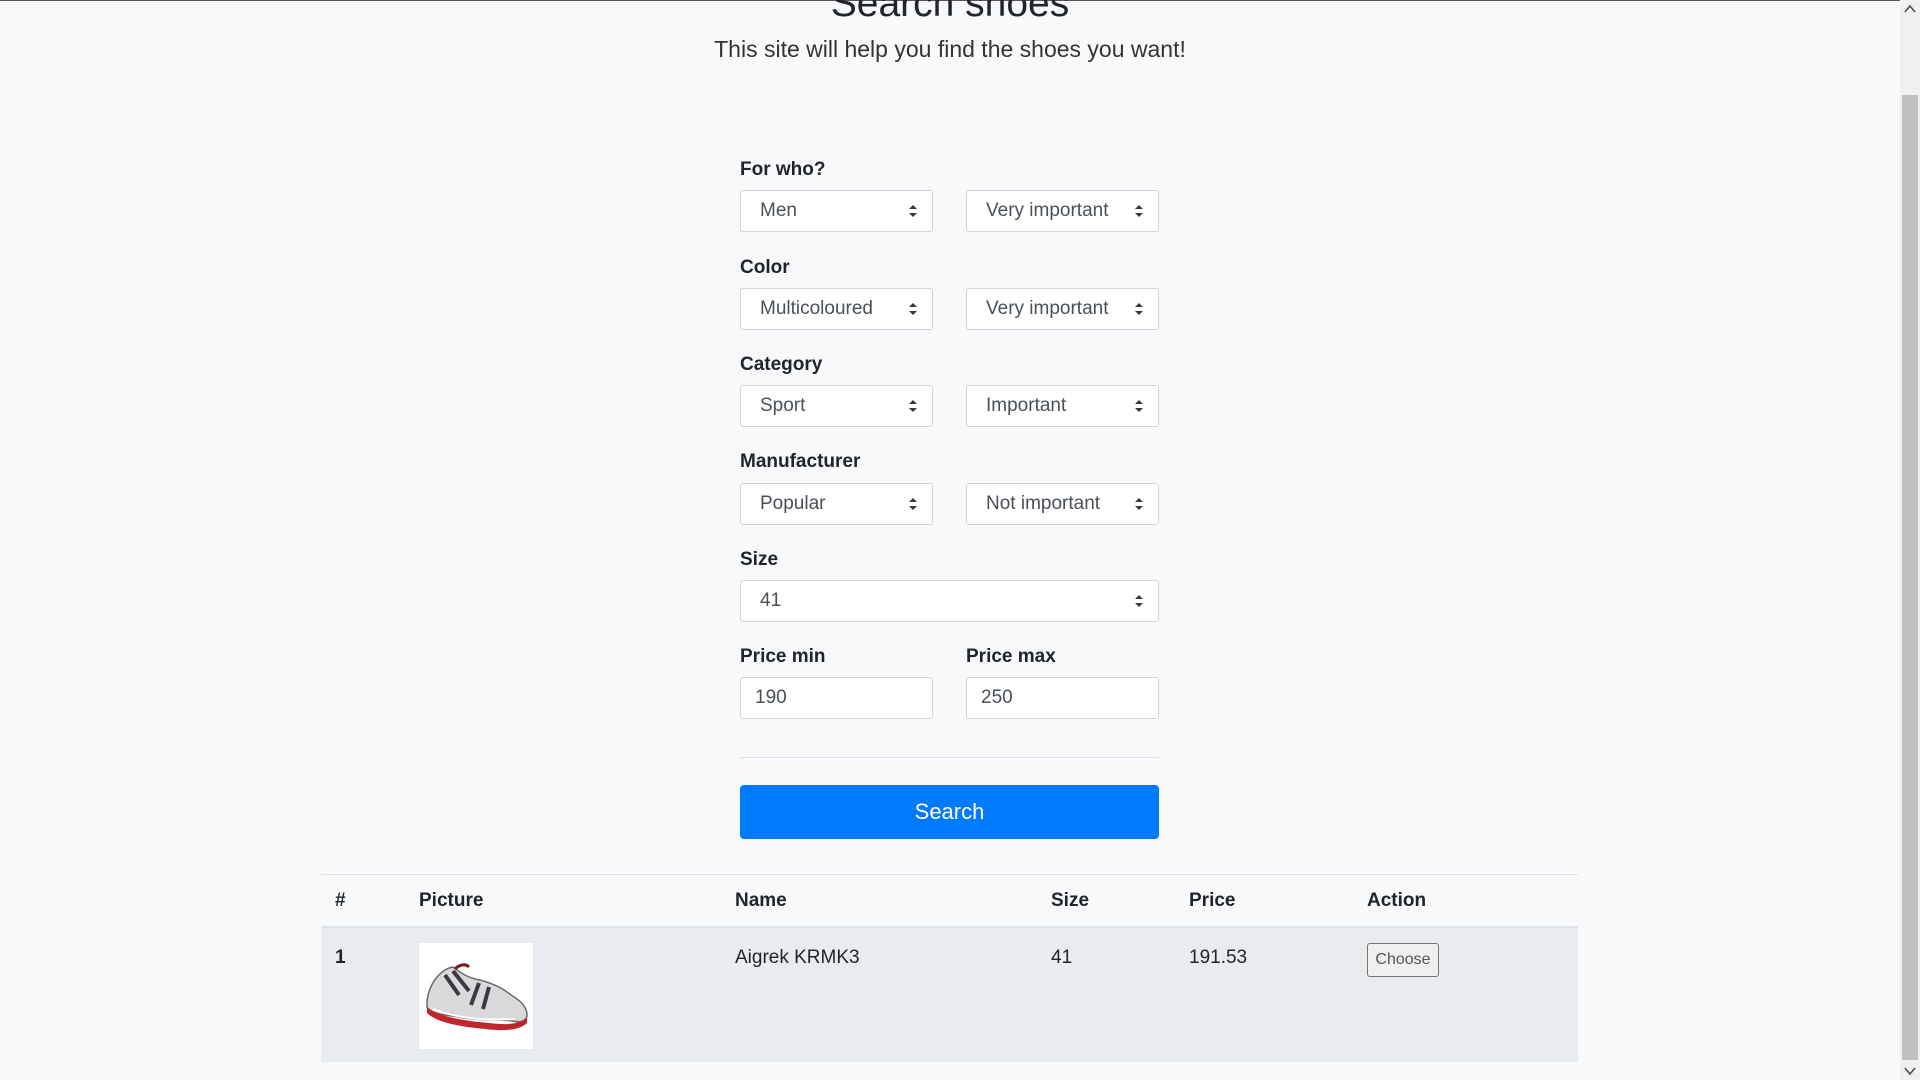  I want to click on category-value: Sport, so click(783, 405).